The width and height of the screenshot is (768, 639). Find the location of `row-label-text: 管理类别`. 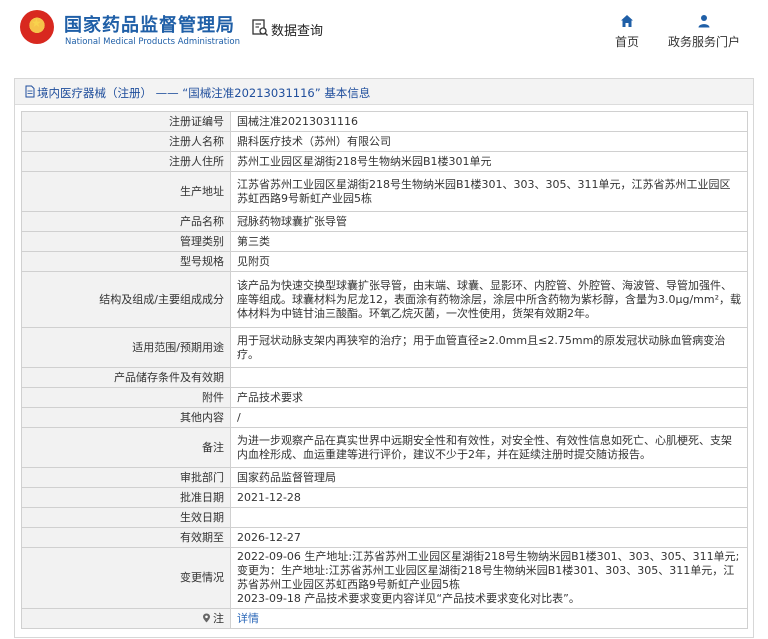

row-label-text: 管理类别 is located at coordinates (202, 241).